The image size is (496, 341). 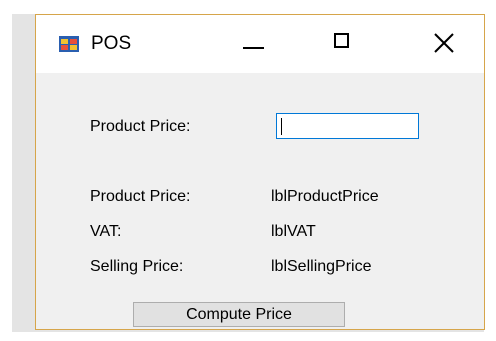 I want to click on text-caret, so click(x=281, y=126).